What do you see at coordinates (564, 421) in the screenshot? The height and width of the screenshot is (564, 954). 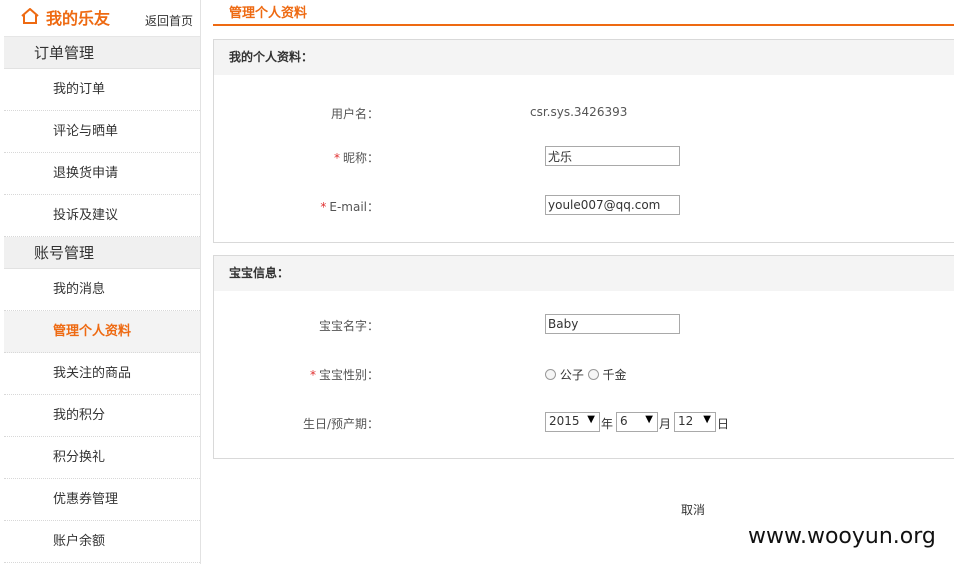 I see `year-value: 2015` at bounding box center [564, 421].